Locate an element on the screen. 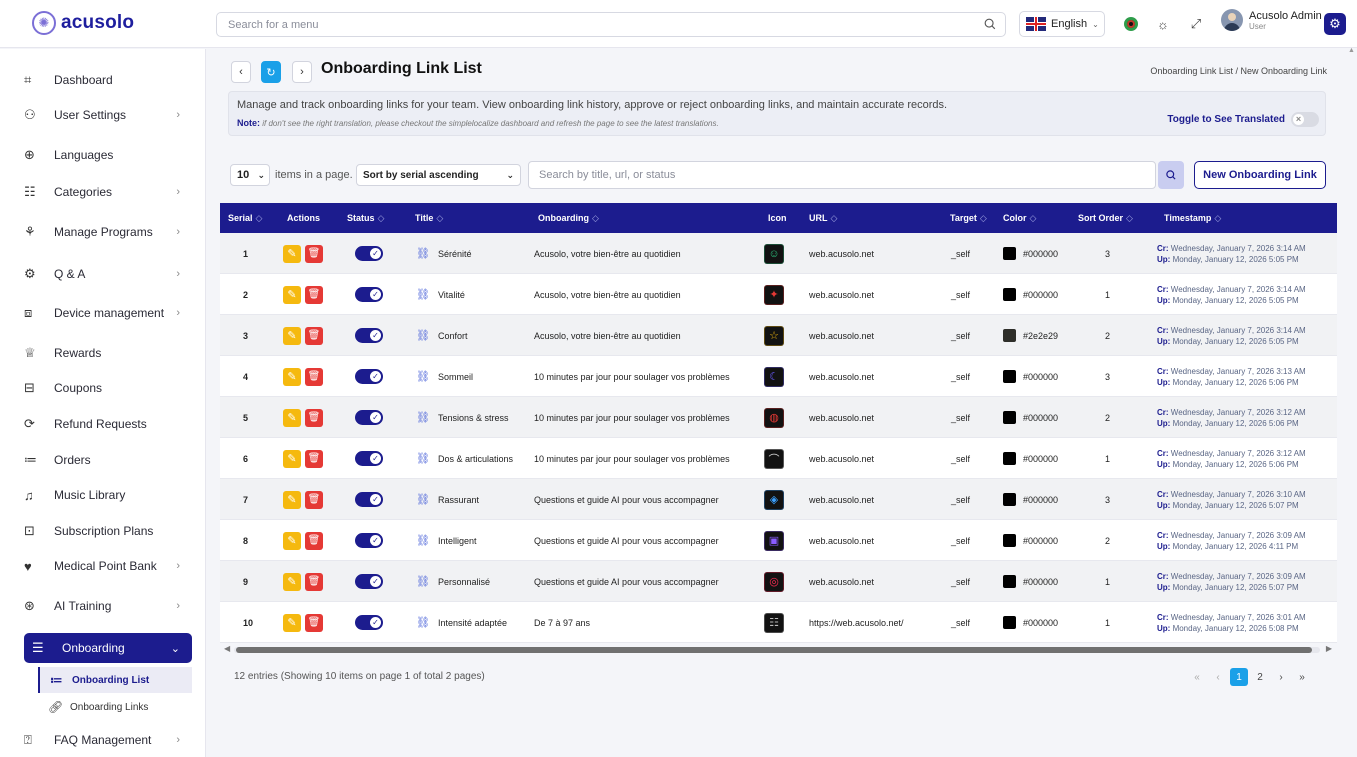 This screenshot has height=757, width=1357. cell-title: ⛓︎ Sommeil is located at coordinates (444, 376).